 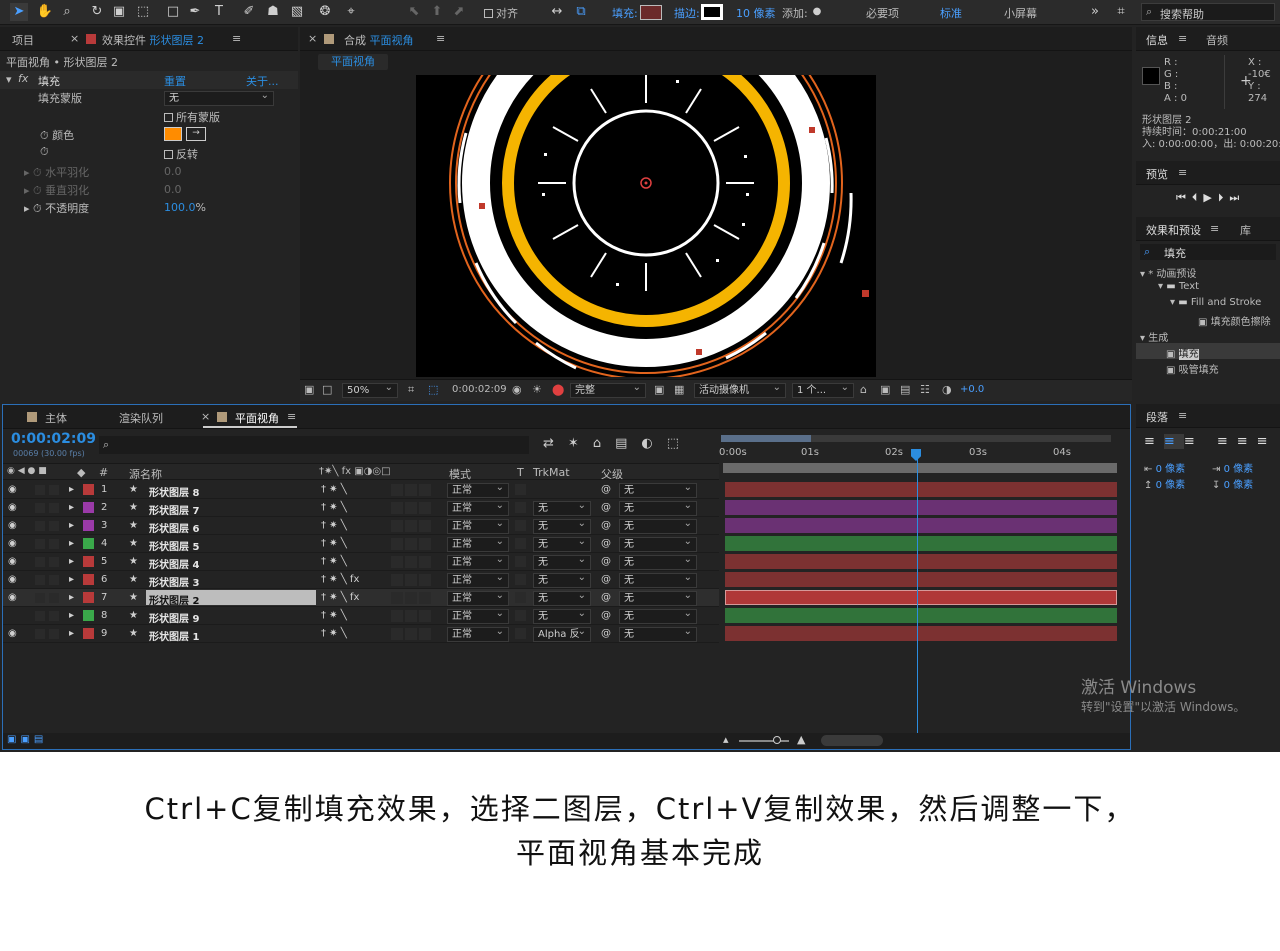 What do you see at coordinates (1095, 12) in the screenshot?
I see `more-workspaces-icon: »` at bounding box center [1095, 12].